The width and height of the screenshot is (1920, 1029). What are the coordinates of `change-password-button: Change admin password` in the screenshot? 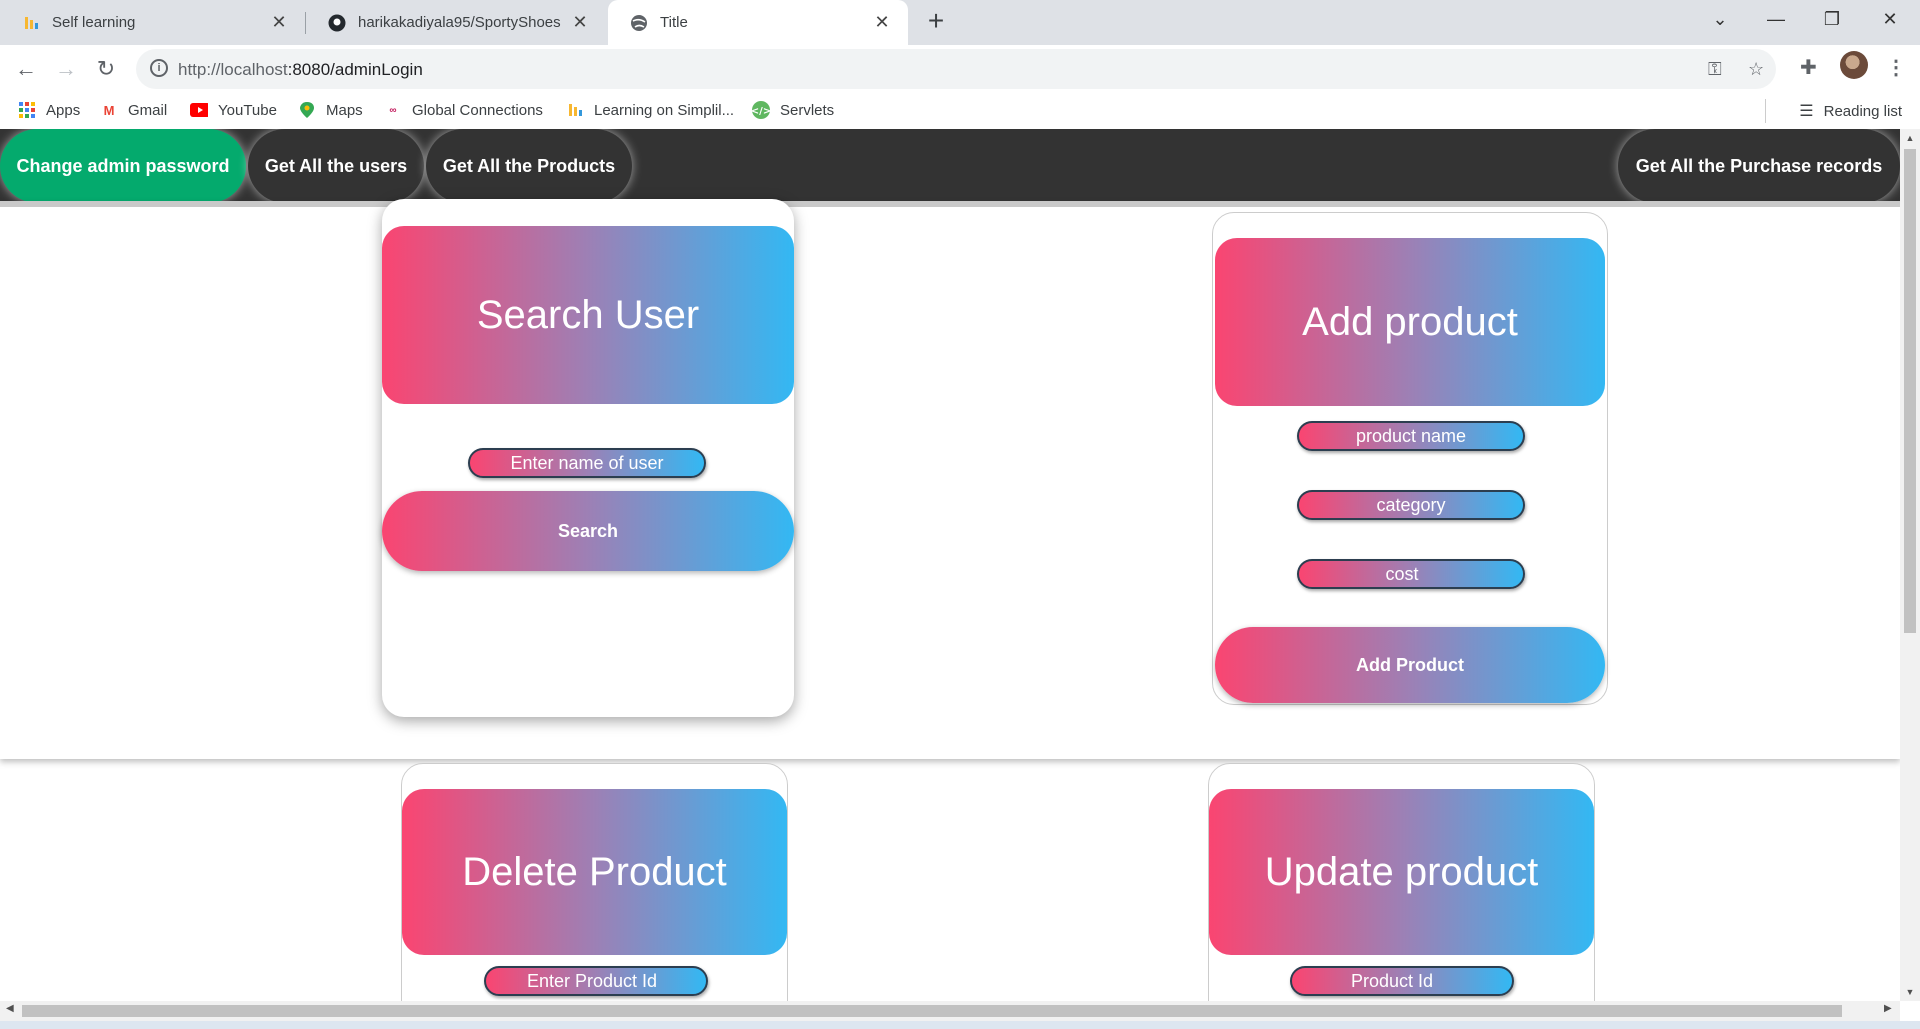 It's located at (123, 166).